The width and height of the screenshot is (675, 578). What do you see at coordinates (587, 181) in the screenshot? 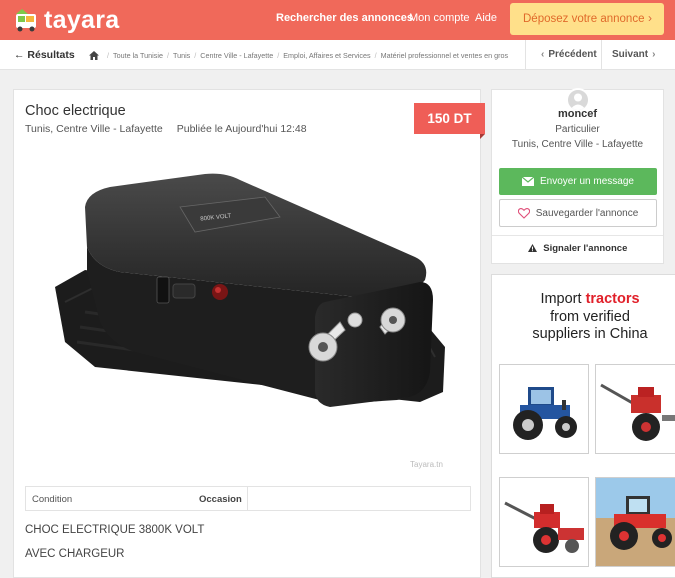
I see `send-message-label: Envoyer un message` at bounding box center [587, 181].